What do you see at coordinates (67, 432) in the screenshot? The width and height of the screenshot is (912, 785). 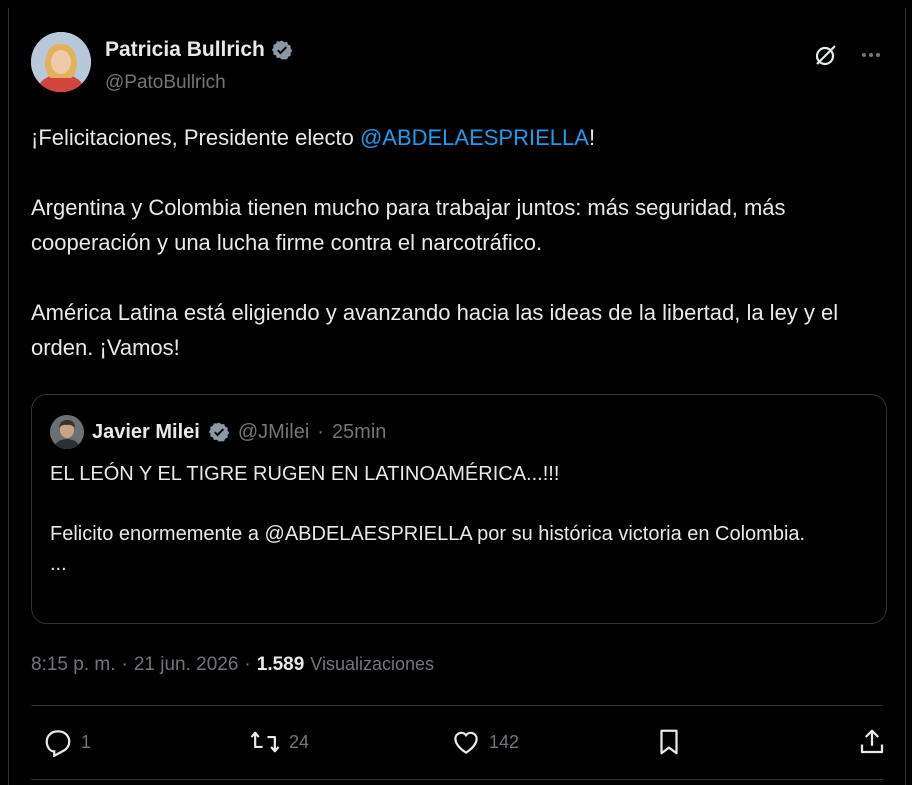 I see `quoted-author-avatar` at bounding box center [67, 432].